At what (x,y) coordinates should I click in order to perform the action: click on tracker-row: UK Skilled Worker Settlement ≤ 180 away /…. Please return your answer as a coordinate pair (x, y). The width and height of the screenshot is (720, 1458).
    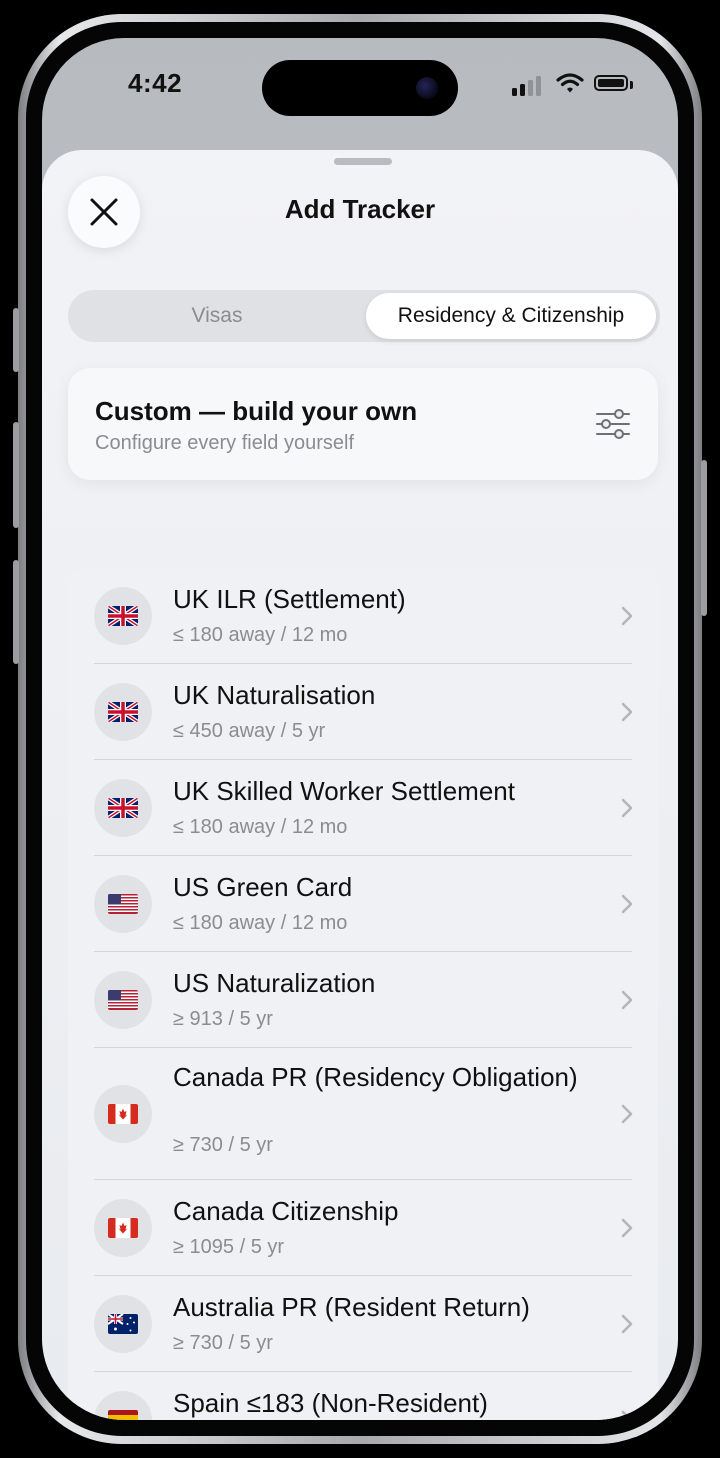
    Looking at the image, I should click on (363, 808).